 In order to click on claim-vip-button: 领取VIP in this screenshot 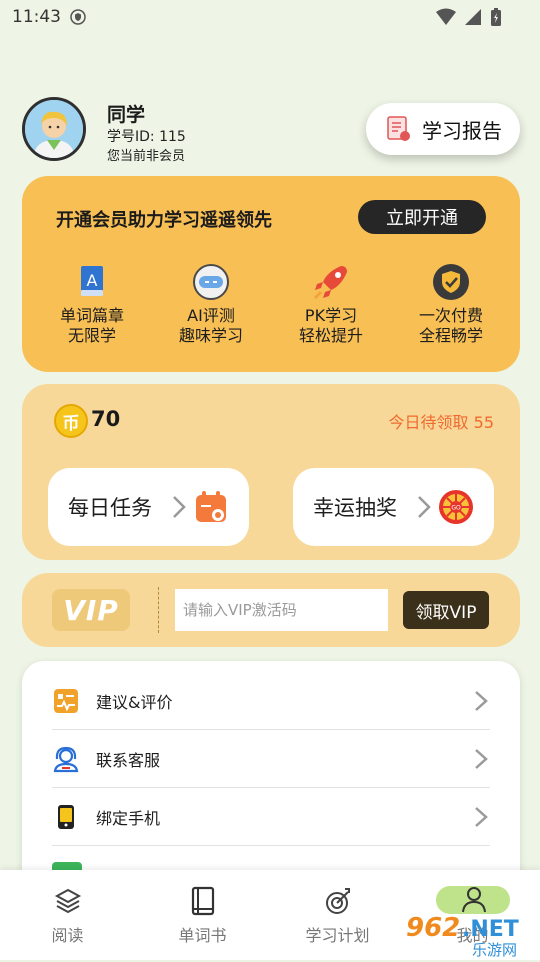, I will do `click(446, 610)`.